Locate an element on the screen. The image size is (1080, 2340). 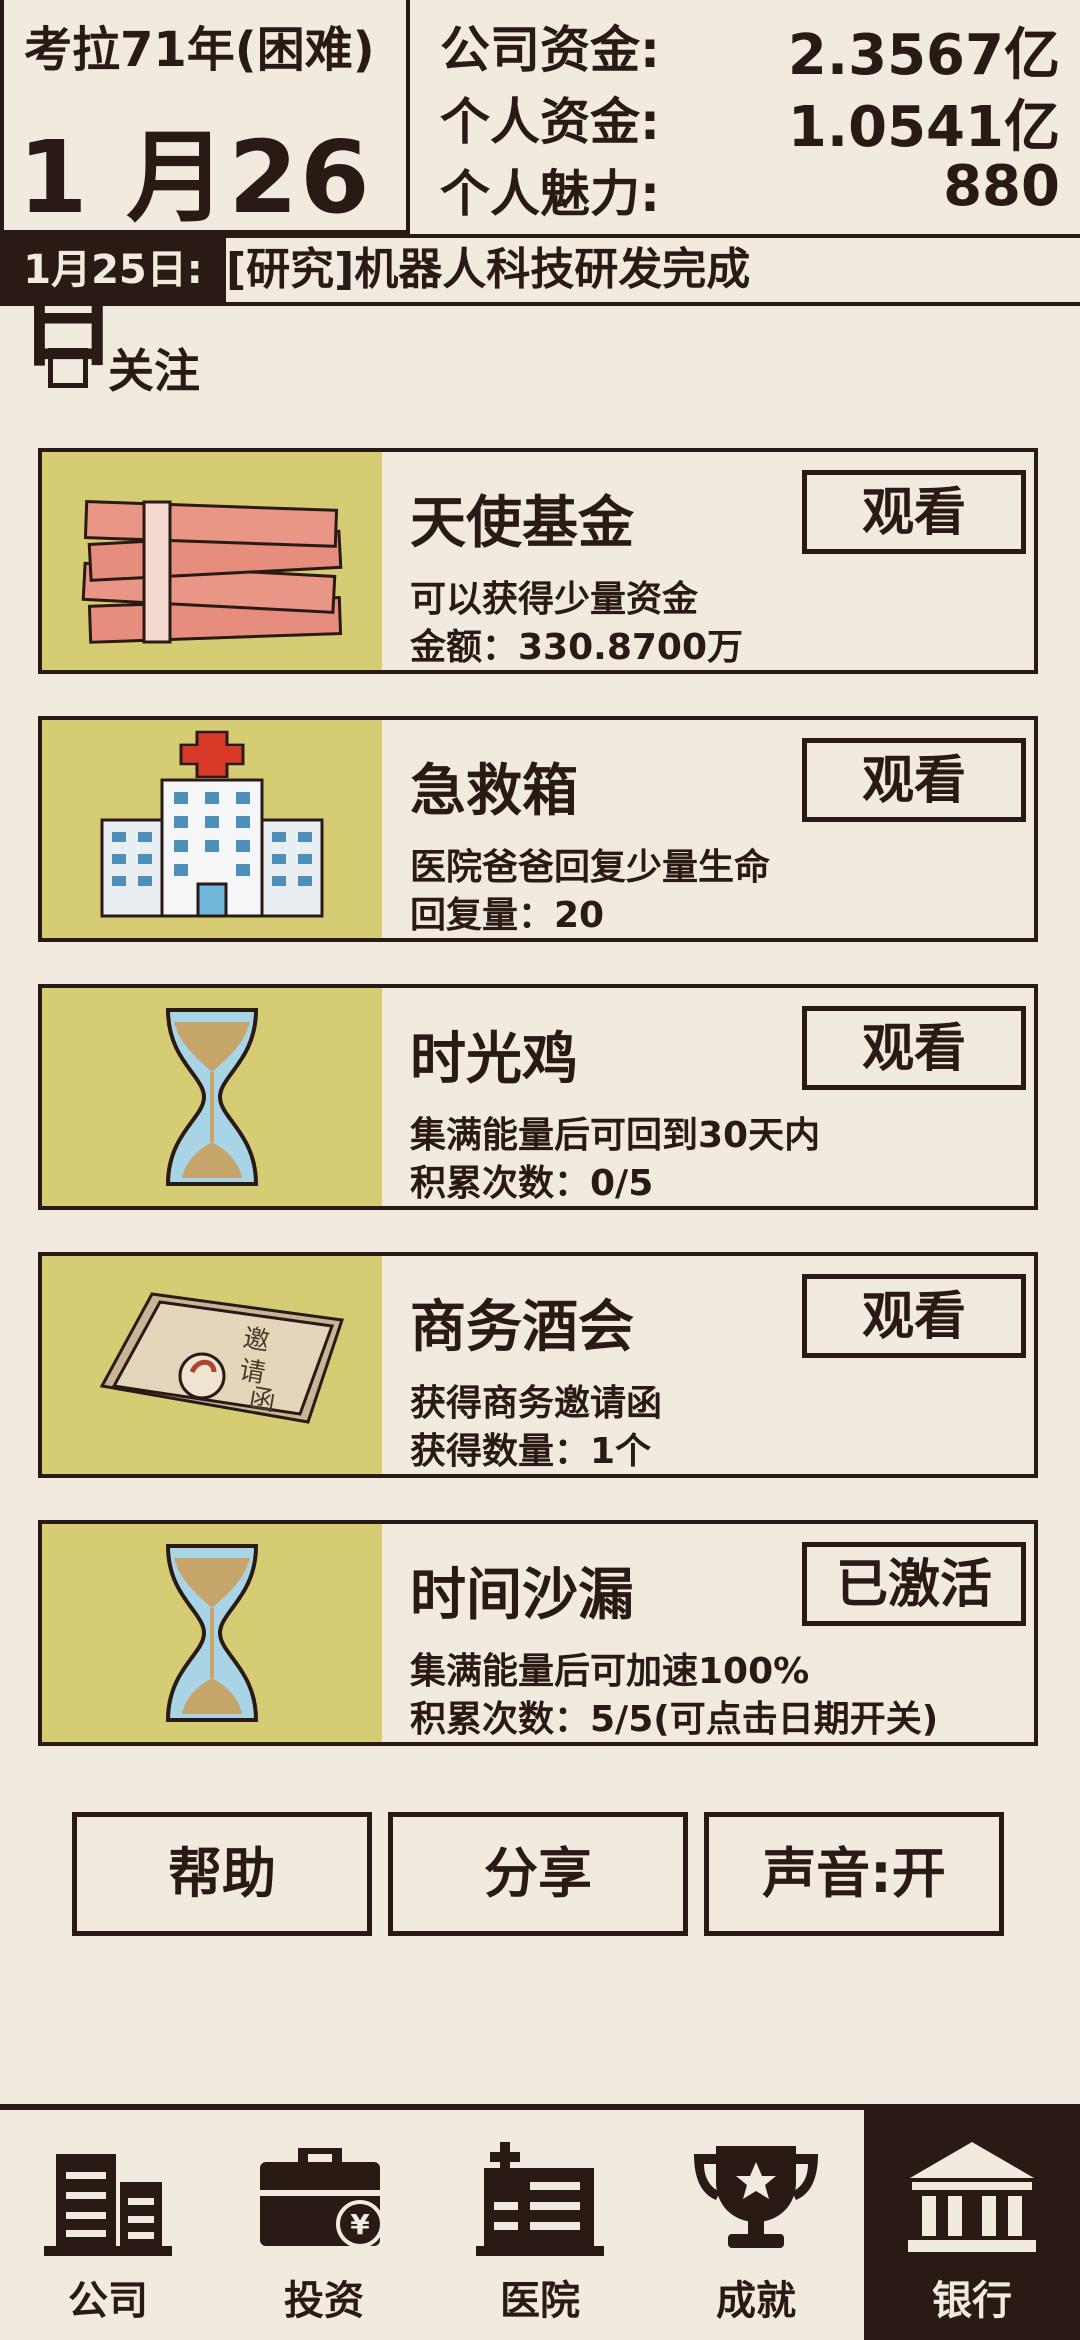
card-title: 时间沙漏 is located at coordinates (522, 1595).